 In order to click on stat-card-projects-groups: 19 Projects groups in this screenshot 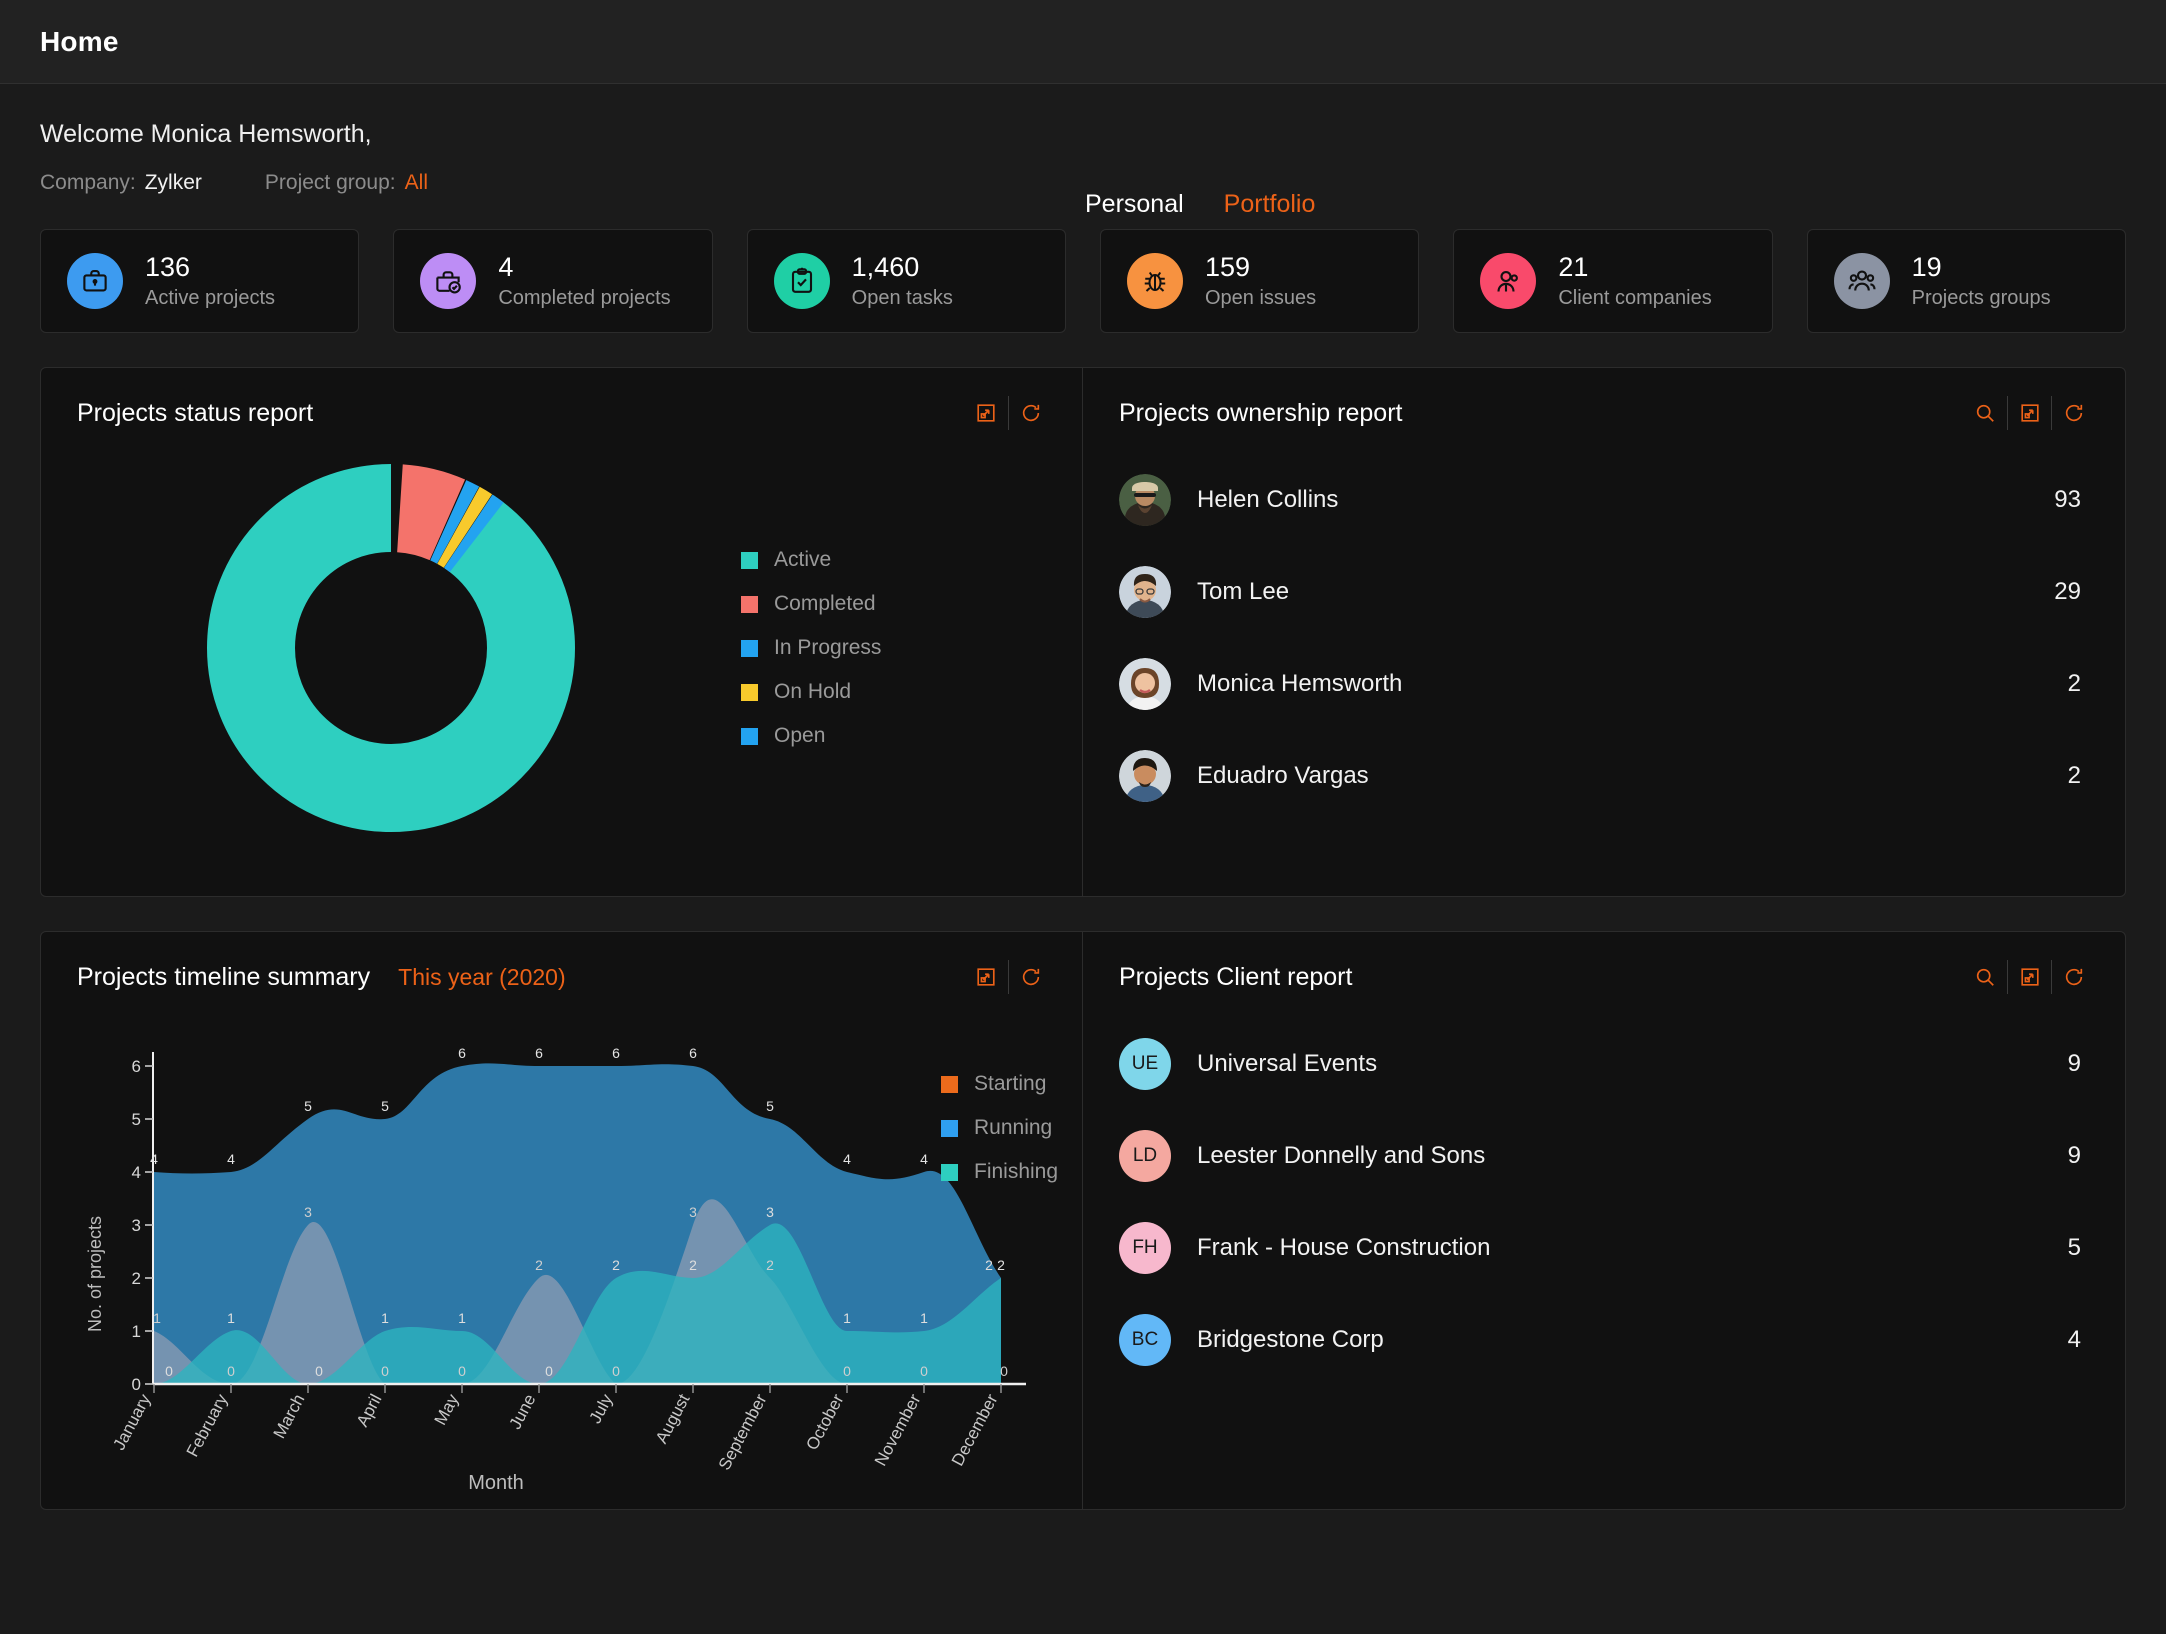, I will do `click(1966, 281)`.